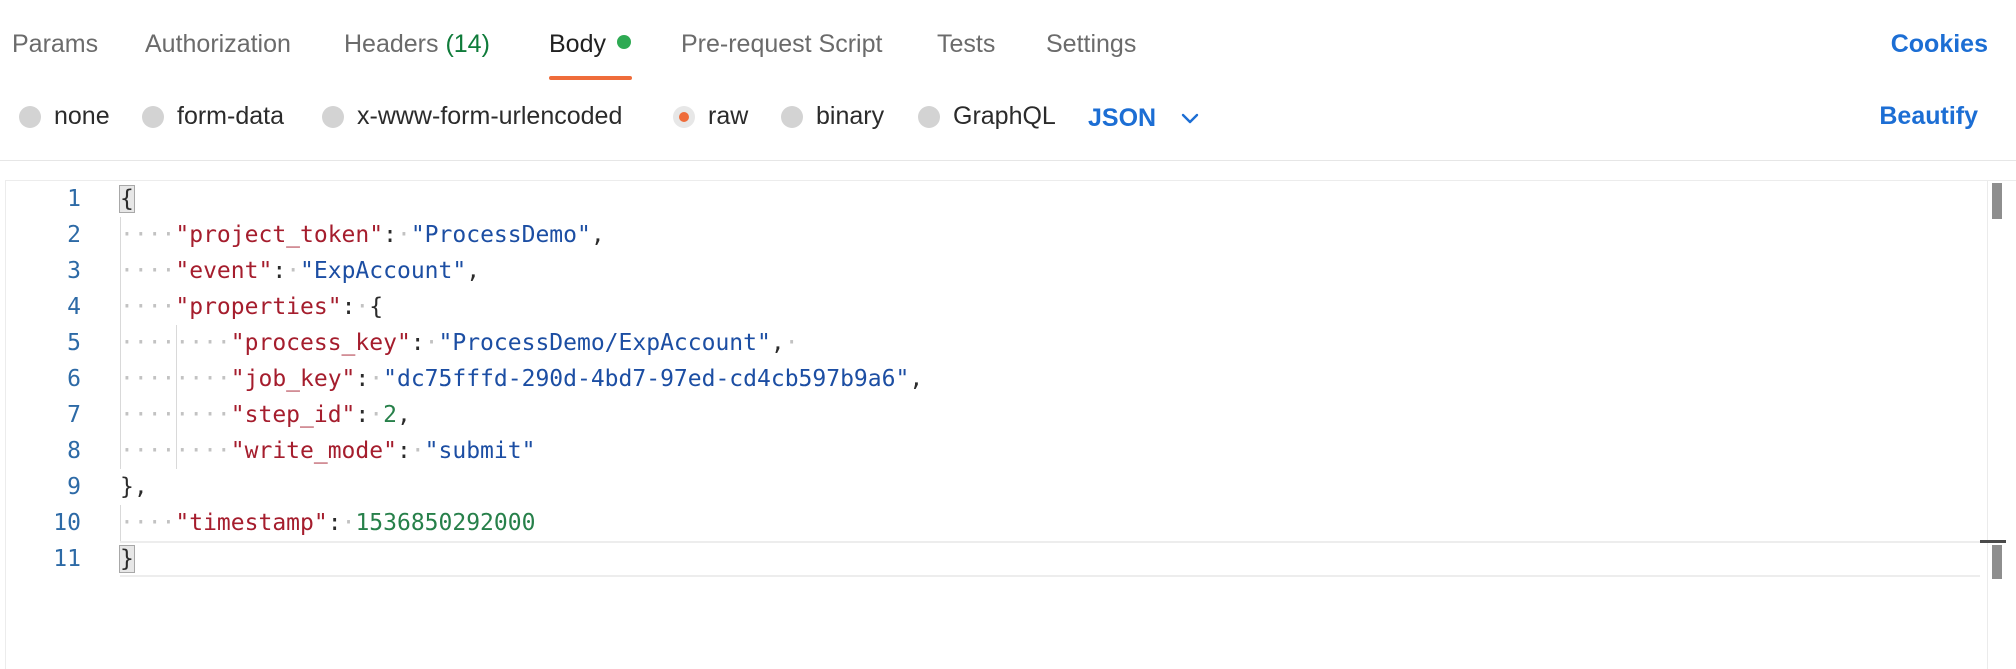 The height and width of the screenshot is (669, 2016). Describe the element at coordinates (590, 78) in the screenshot. I see `active-tab-indicator` at that location.